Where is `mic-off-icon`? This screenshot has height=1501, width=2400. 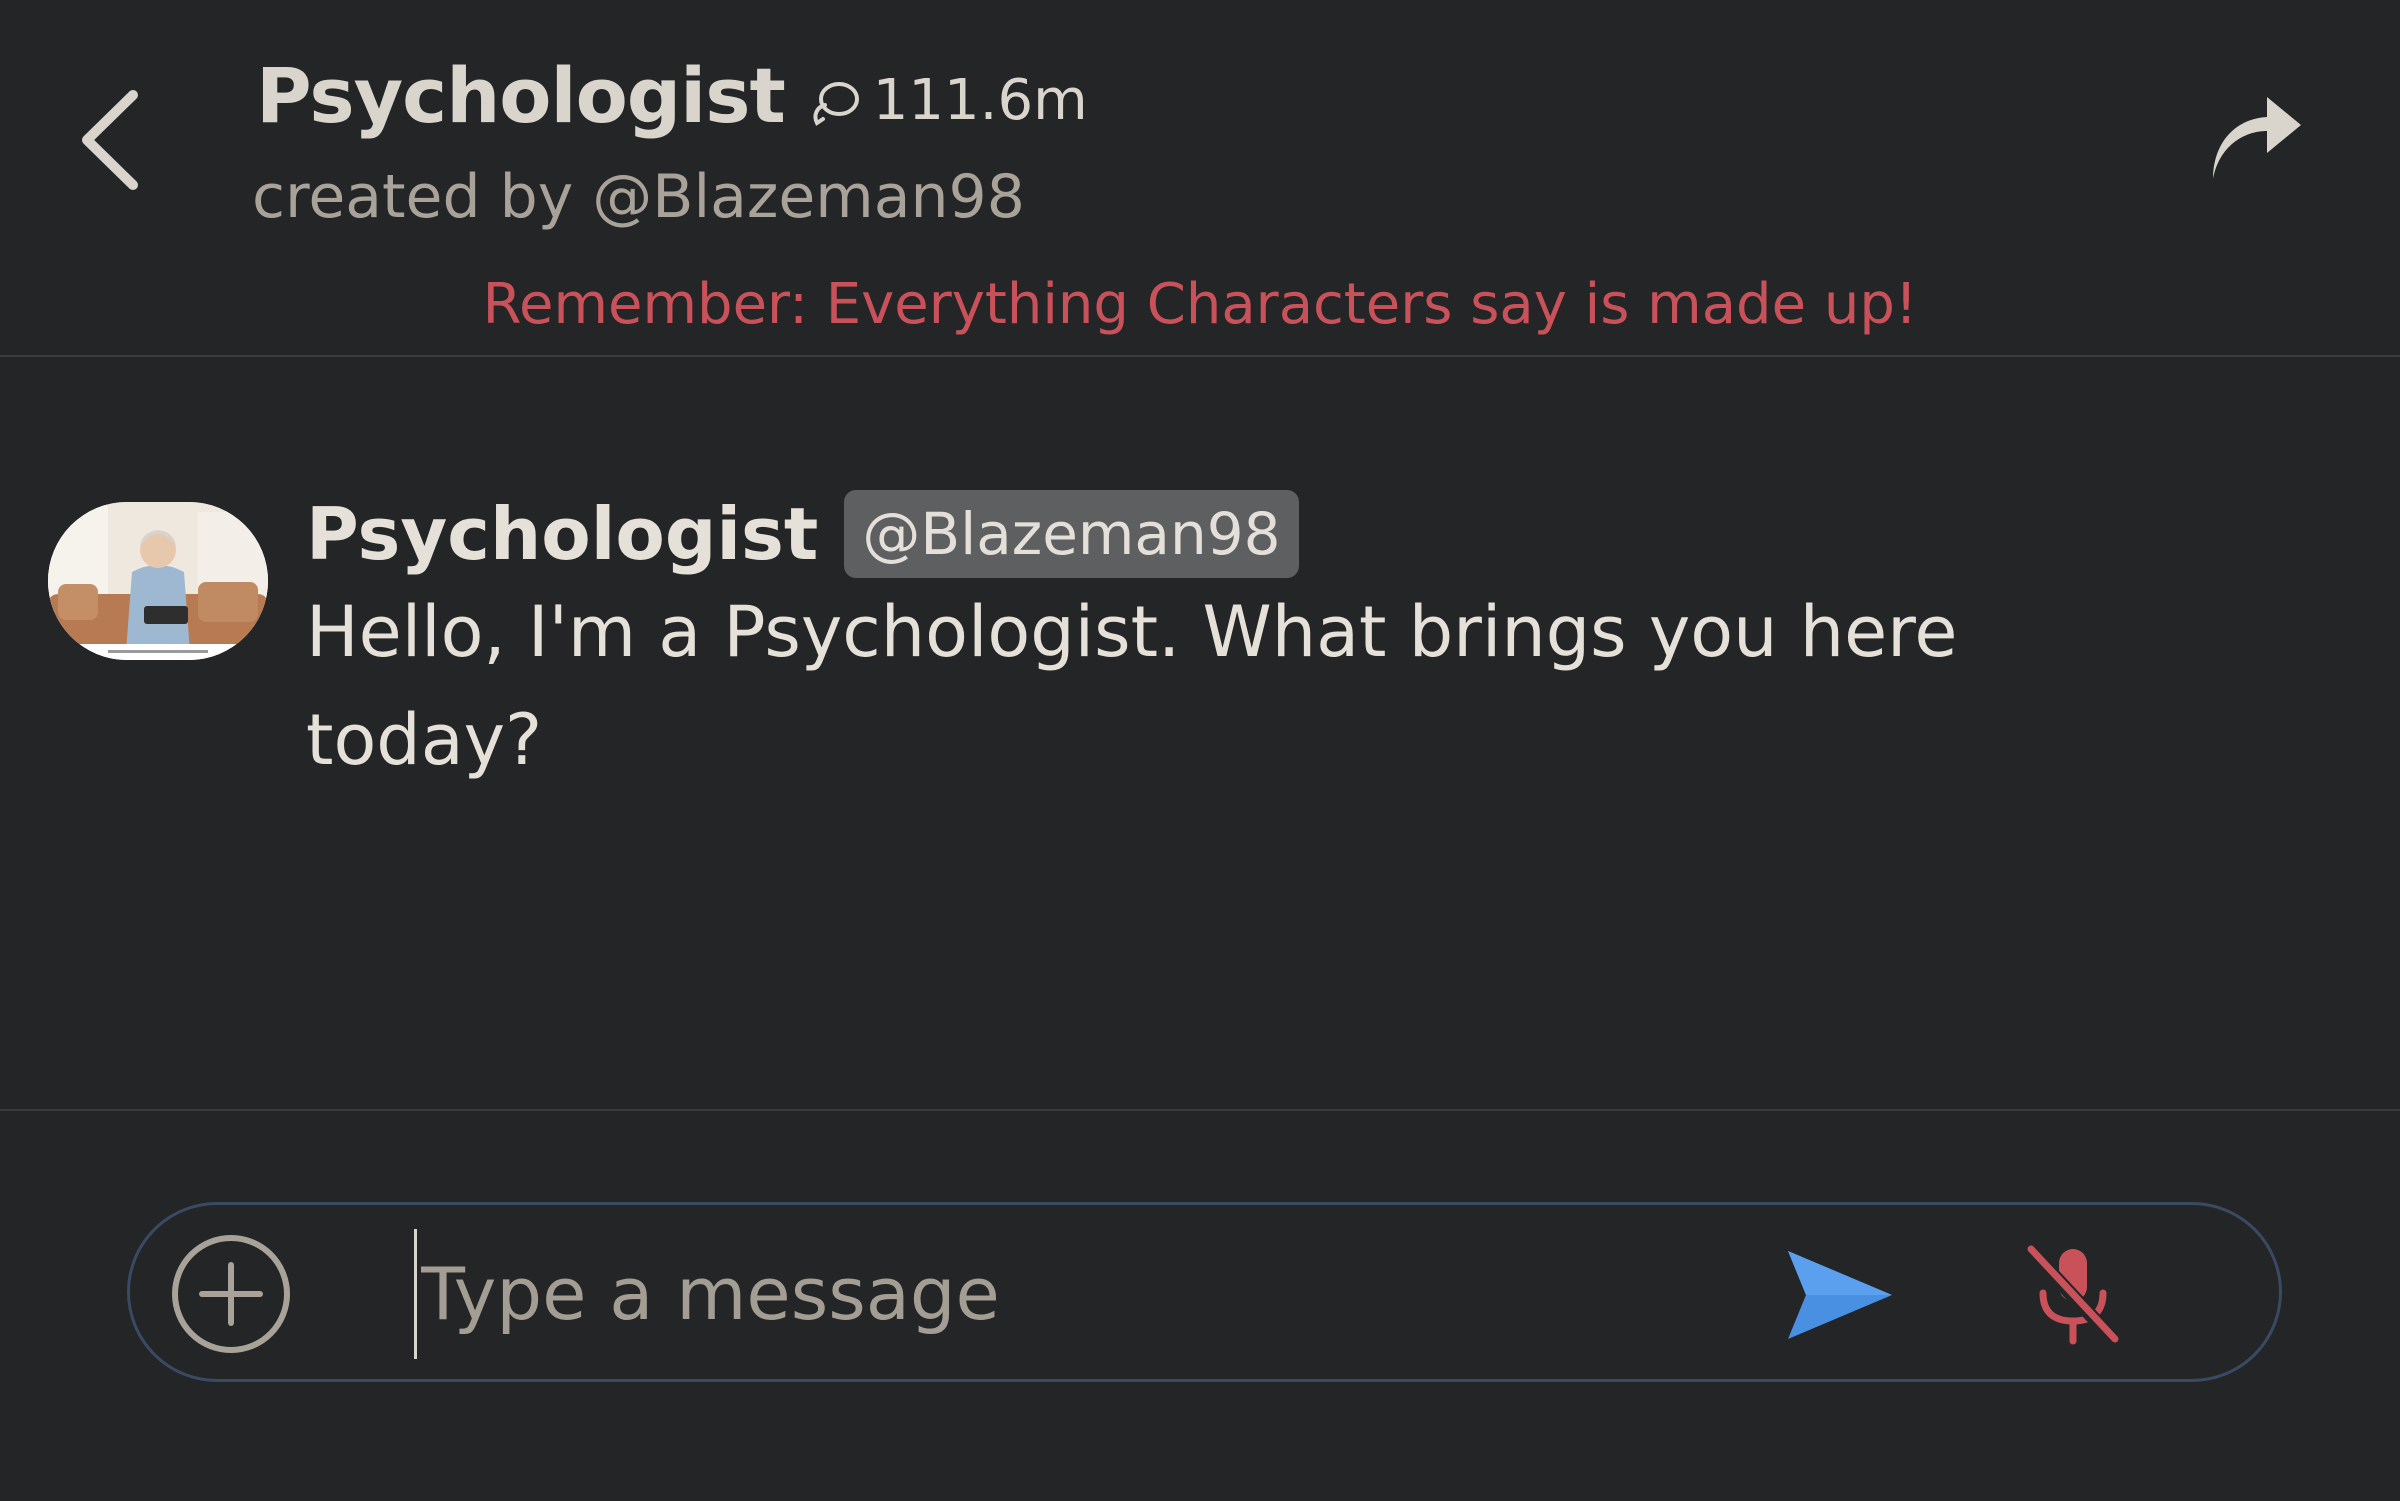 mic-off-icon is located at coordinates (2072, 1295).